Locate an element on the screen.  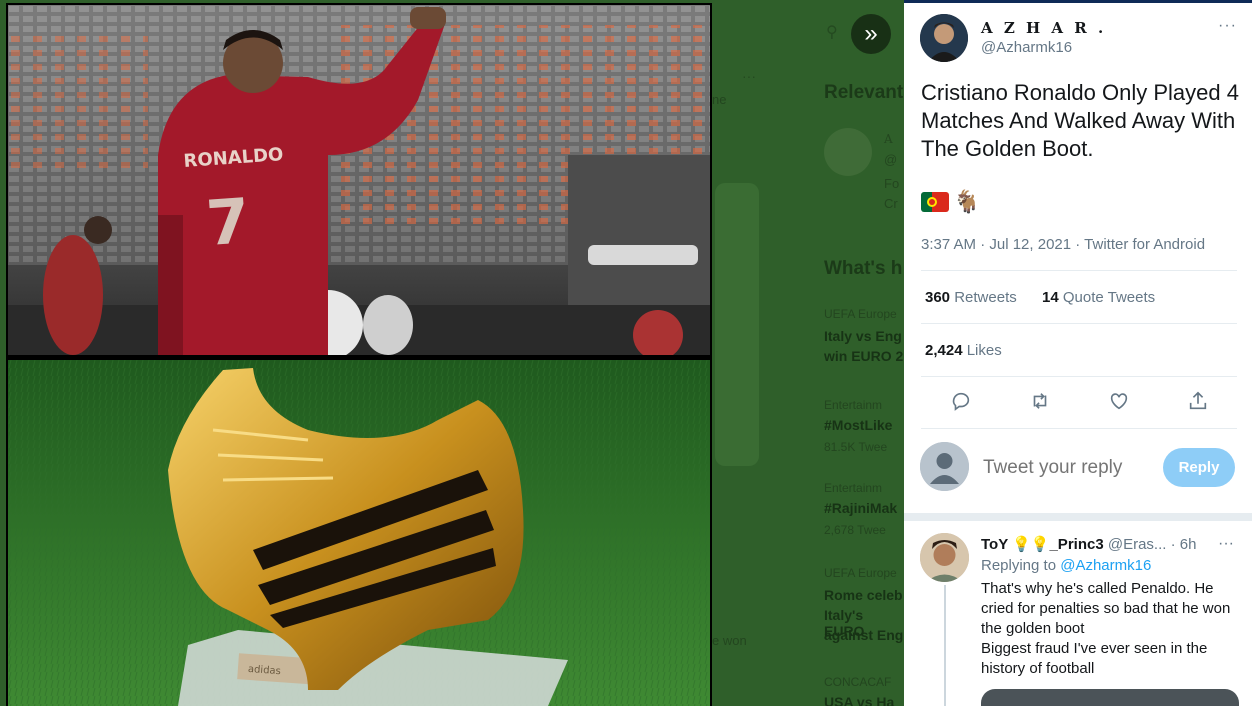
share-glyph is located at coordinates (1197, 400).